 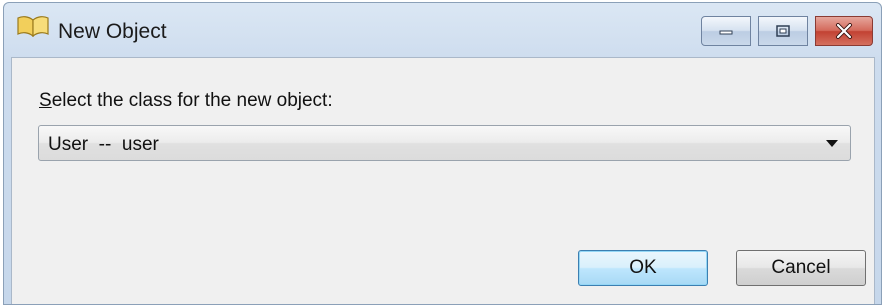 What do you see at coordinates (801, 268) in the screenshot?
I see `cancel-button: Cancel` at bounding box center [801, 268].